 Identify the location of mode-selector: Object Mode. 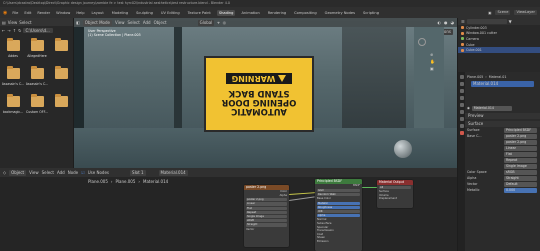
(97, 22).